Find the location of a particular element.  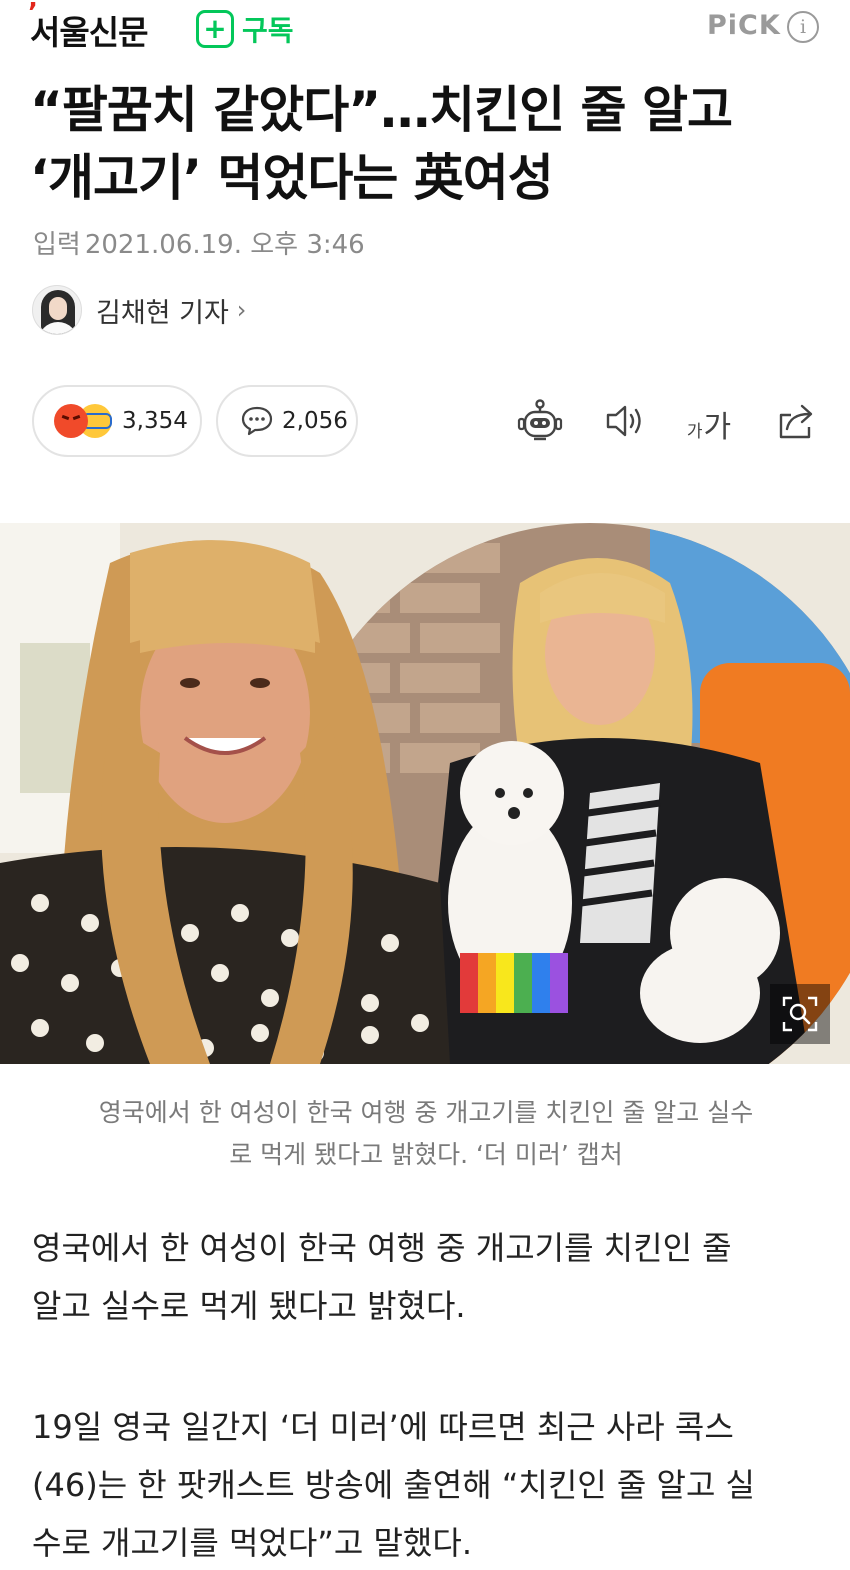

info-icon: i is located at coordinates (803, 27).